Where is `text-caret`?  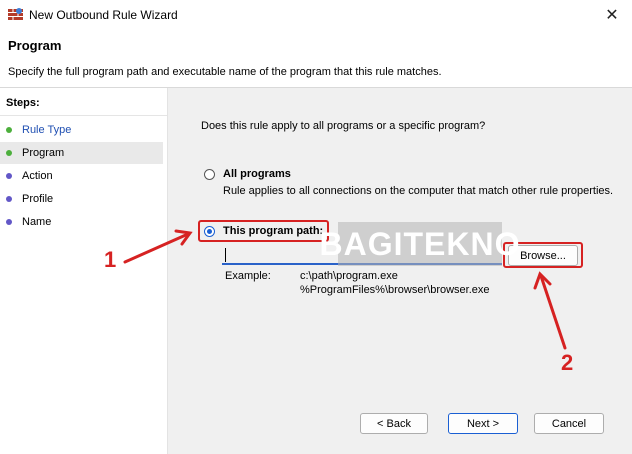 text-caret is located at coordinates (225, 255).